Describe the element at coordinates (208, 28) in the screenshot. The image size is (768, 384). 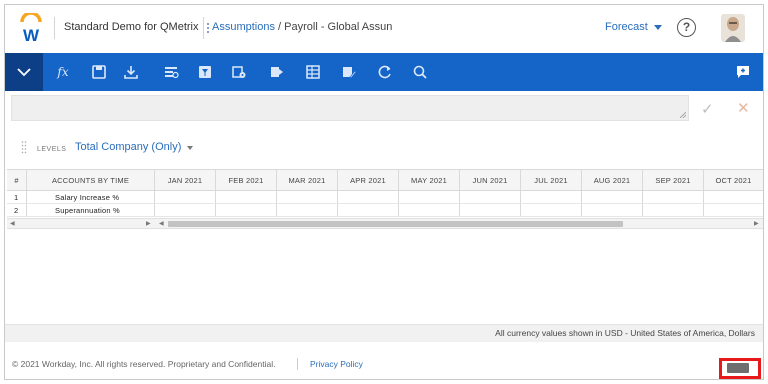
I see `breadcrumb-drag-icon` at that location.